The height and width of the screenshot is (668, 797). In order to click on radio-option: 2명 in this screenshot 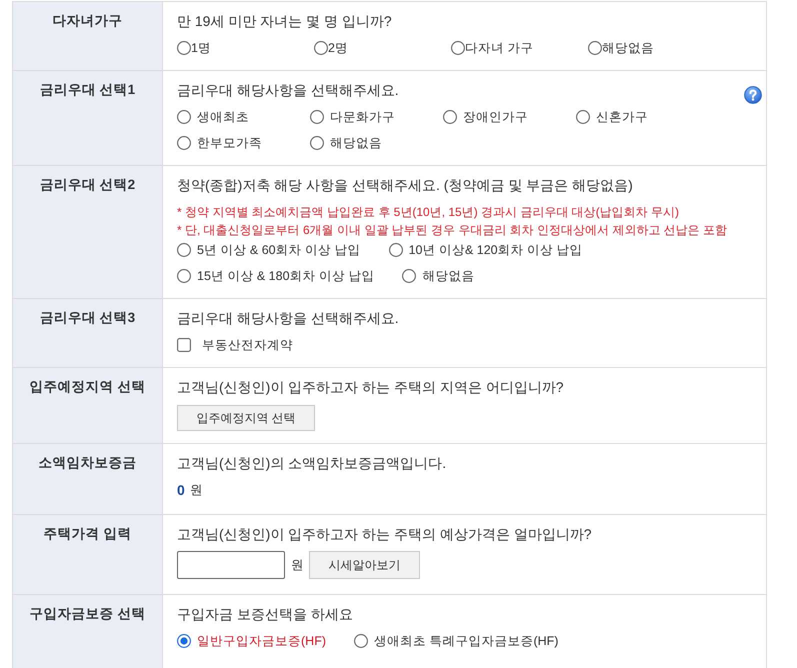, I will do `click(331, 48)`.